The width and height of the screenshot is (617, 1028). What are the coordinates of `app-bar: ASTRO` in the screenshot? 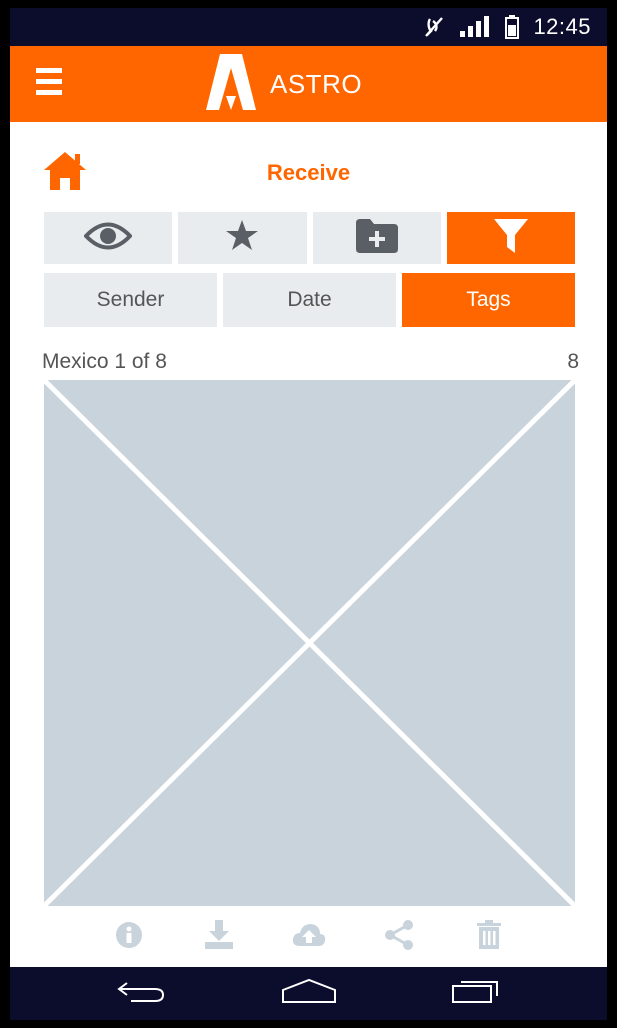 It's located at (308, 84).